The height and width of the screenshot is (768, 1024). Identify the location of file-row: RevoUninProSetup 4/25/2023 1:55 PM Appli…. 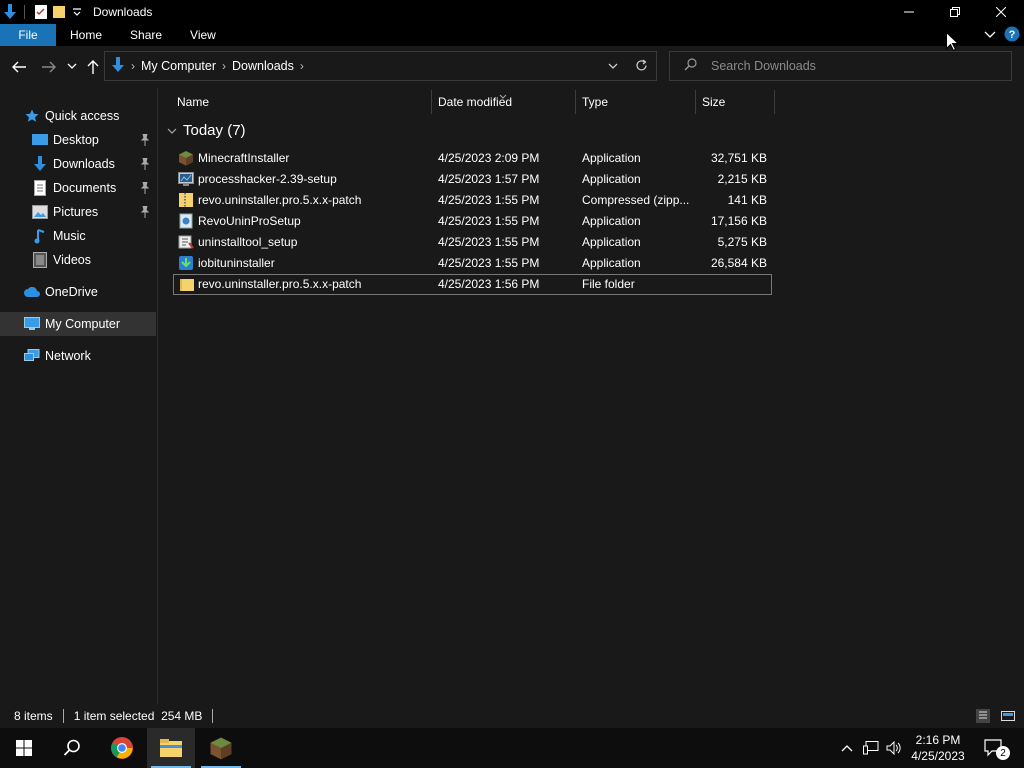
(472, 221).